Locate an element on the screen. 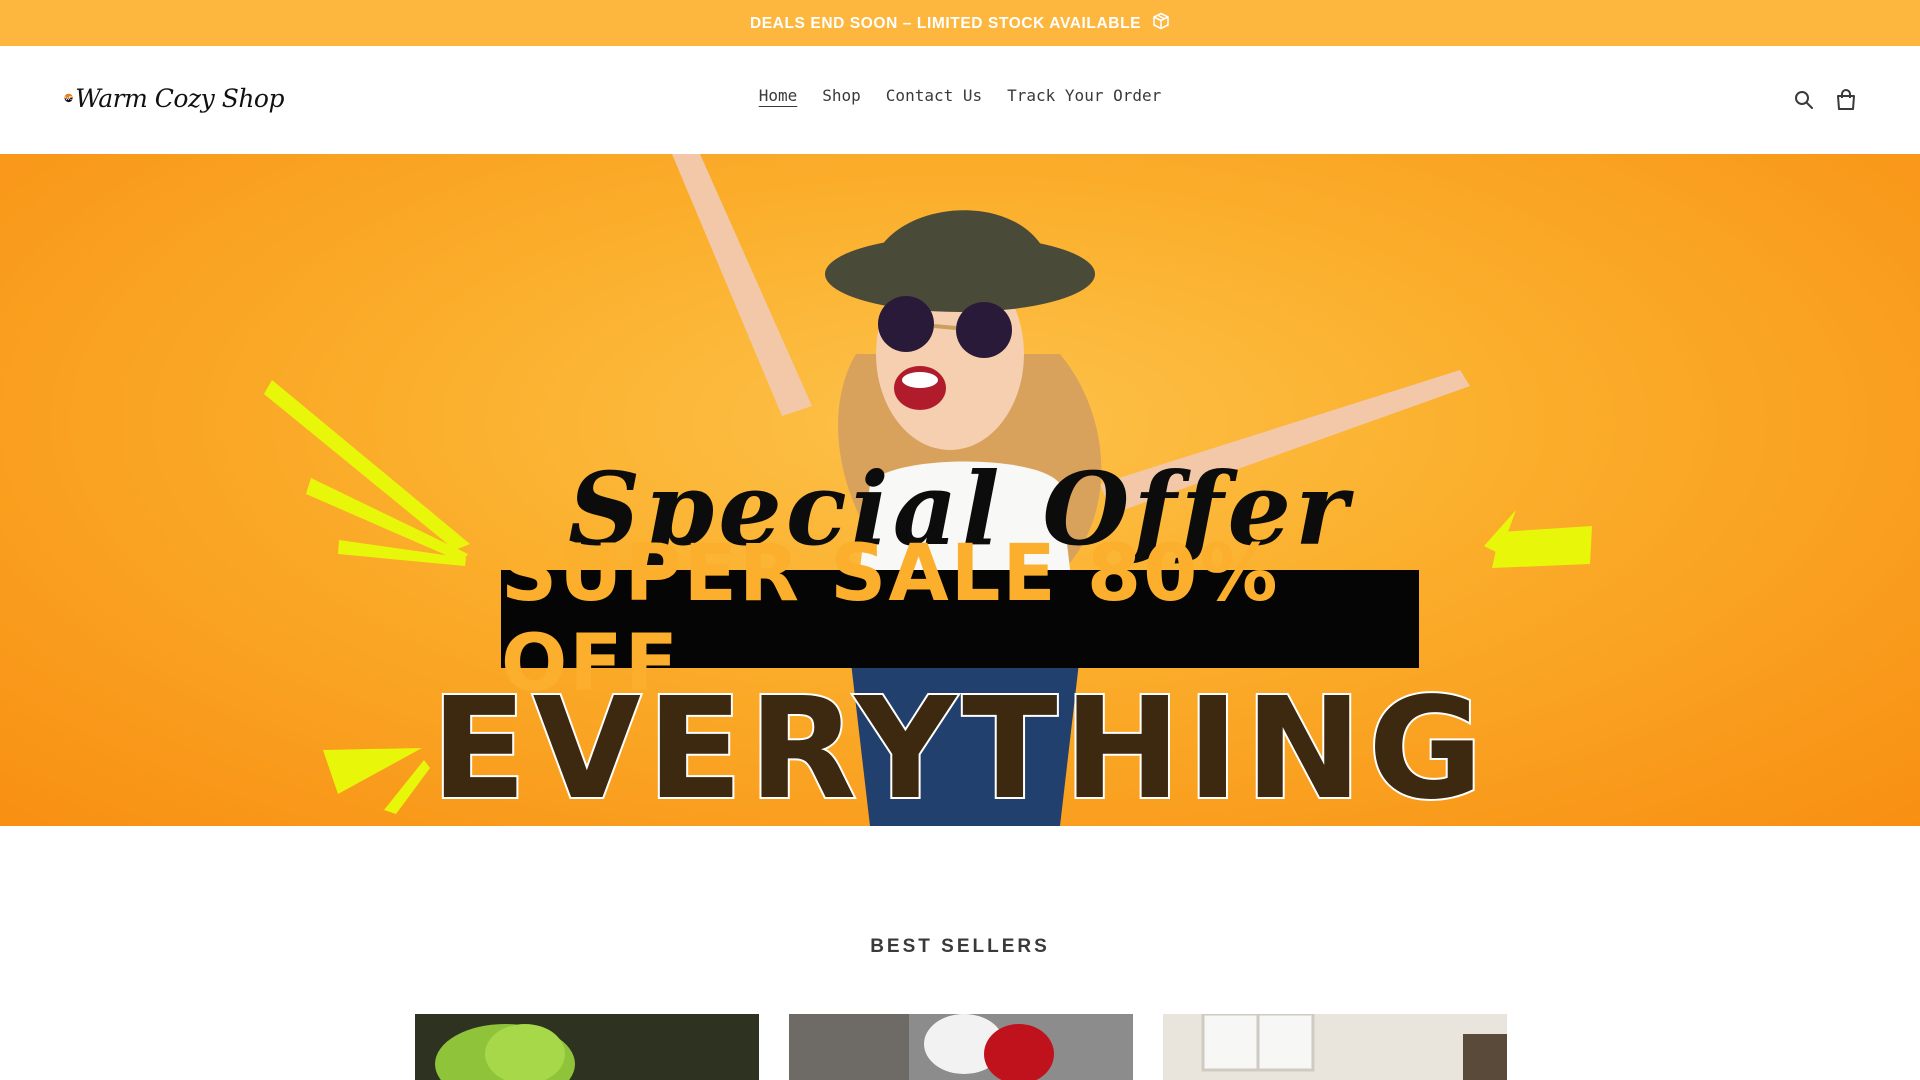 The height and width of the screenshot is (1080, 1920). nav-track-your-order: Track Your Order is located at coordinates (1084, 95).